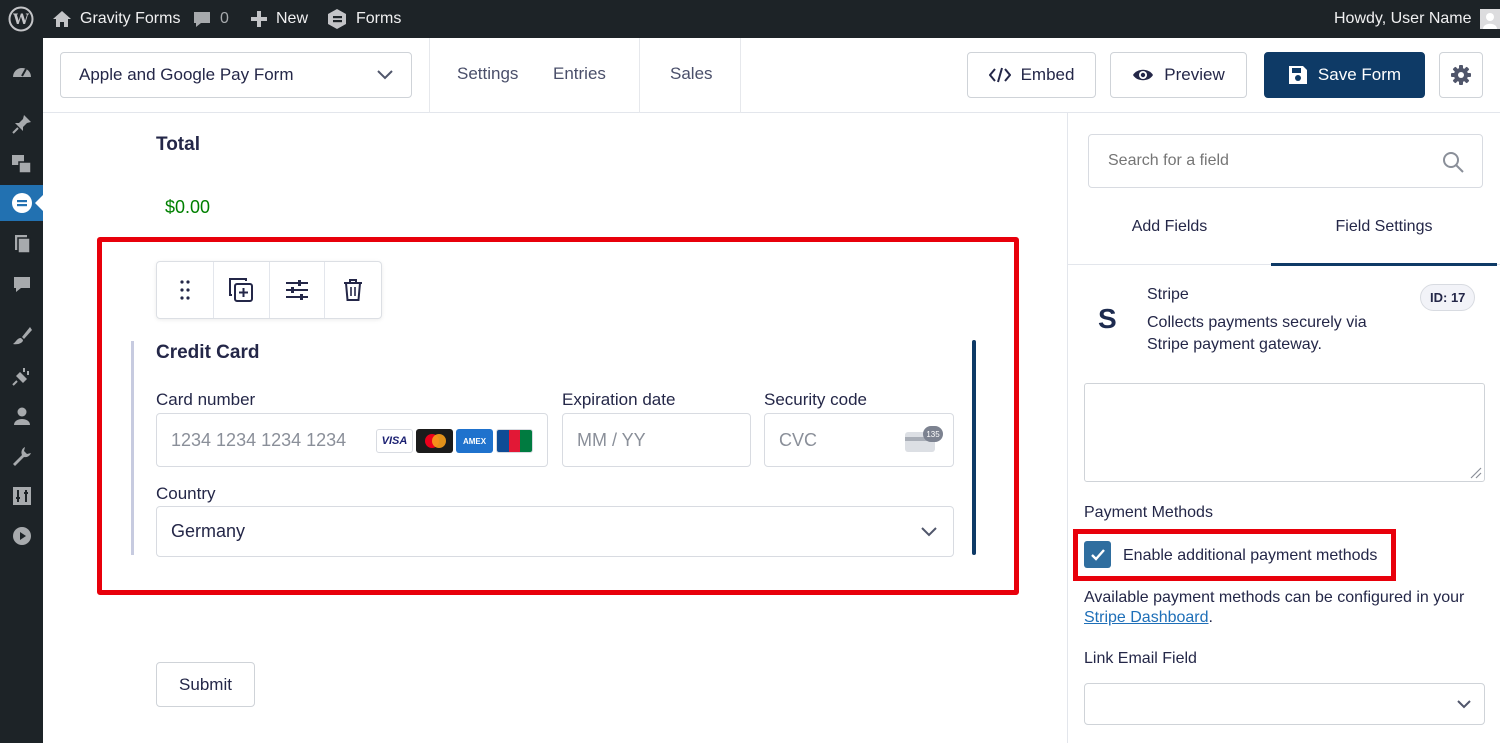 The width and height of the screenshot is (1500, 743). What do you see at coordinates (514, 441) in the screenshot?
I see `jcb-logo-icon` at bounding box center [514, 441].